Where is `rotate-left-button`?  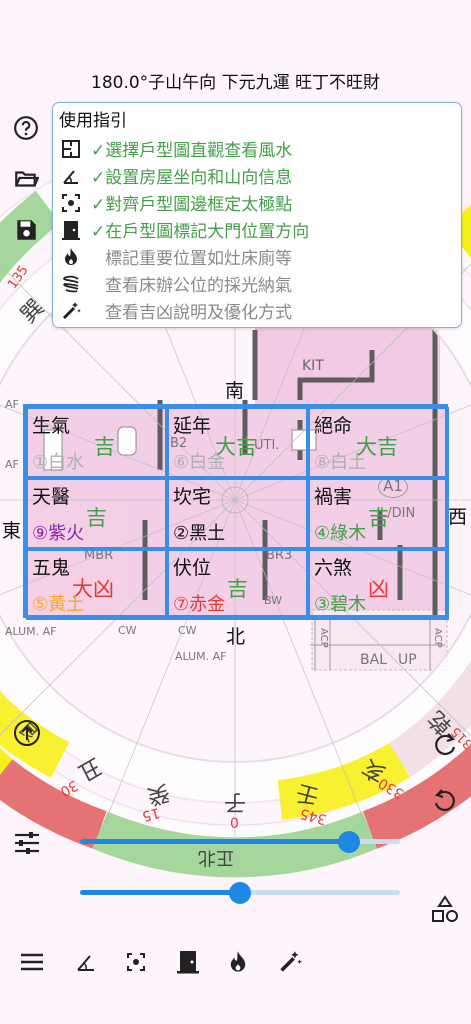 rotate-left-button is located at coordinates (445, 801).